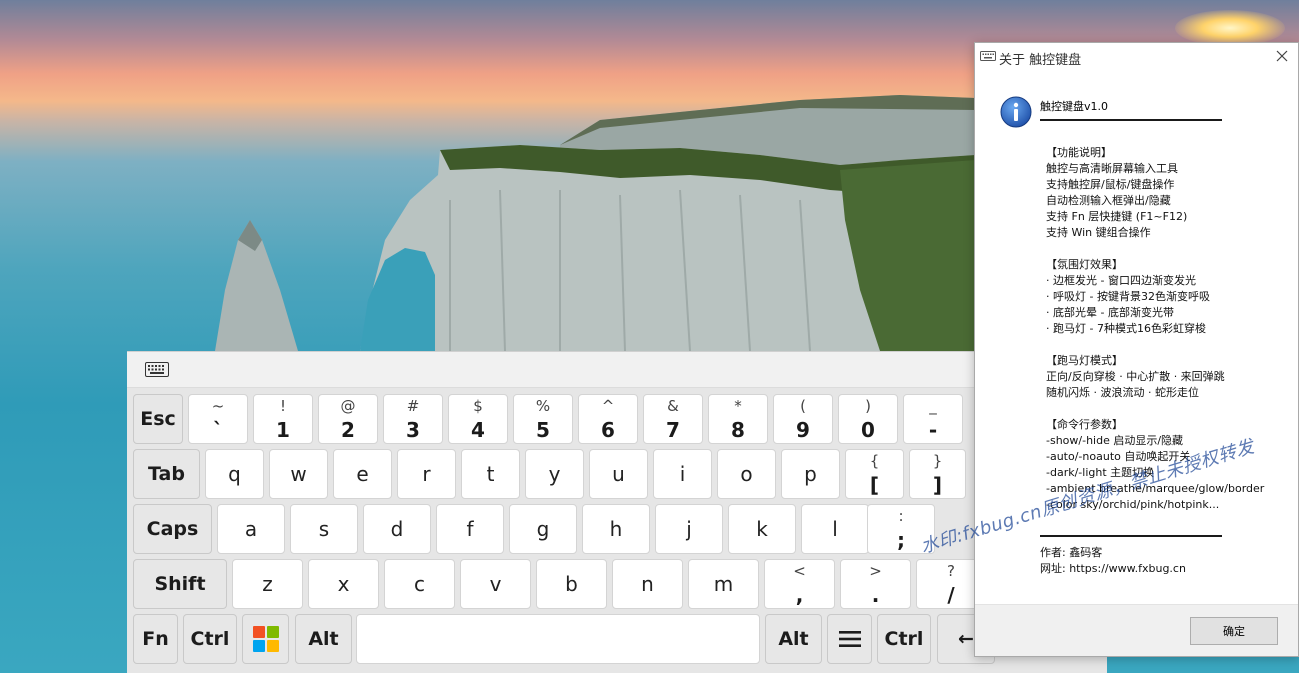  What do you see at coordinates (874, 484) in the screenshot?
I see `key-label: [` at bounding box center [874, 484].